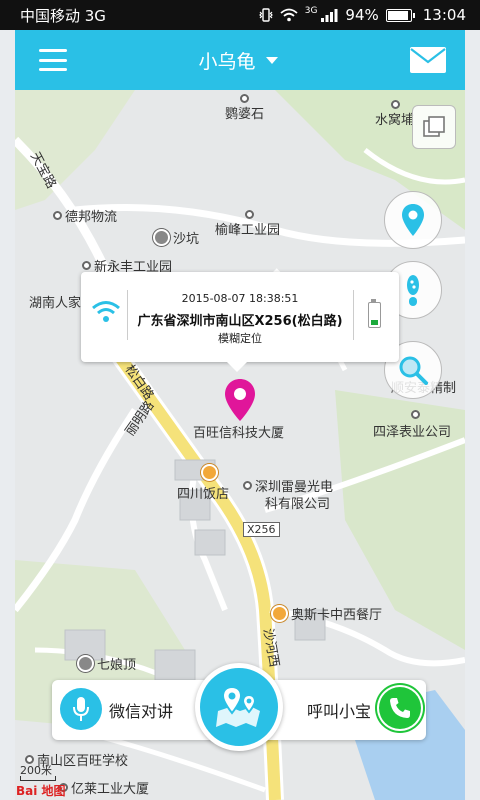 The height and width of the screenshot is (800, 480). Describe the element at coordinates (244, 108) in the screenshot. I see `poi-label: 鹦婆石` at that location.